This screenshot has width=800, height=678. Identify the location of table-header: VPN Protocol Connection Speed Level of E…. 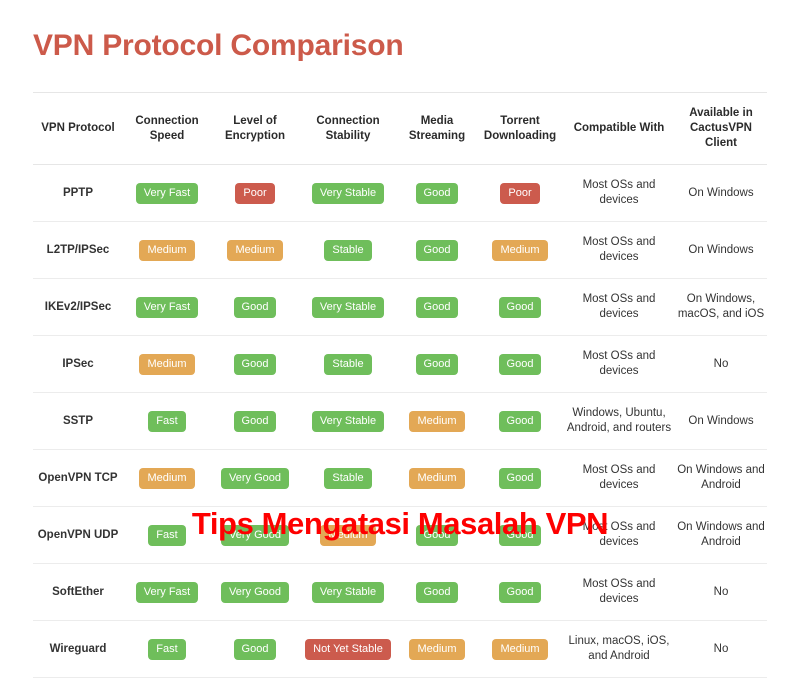
(400, 128).